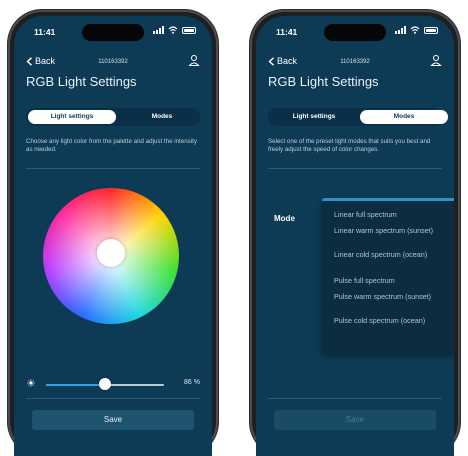 The image size is (468, 456). What do you see at coordinates (391, 254) in the screenshot?
I see `mode-option: Linear cold spectrum (ocean)` at bounding box center [391, 254].